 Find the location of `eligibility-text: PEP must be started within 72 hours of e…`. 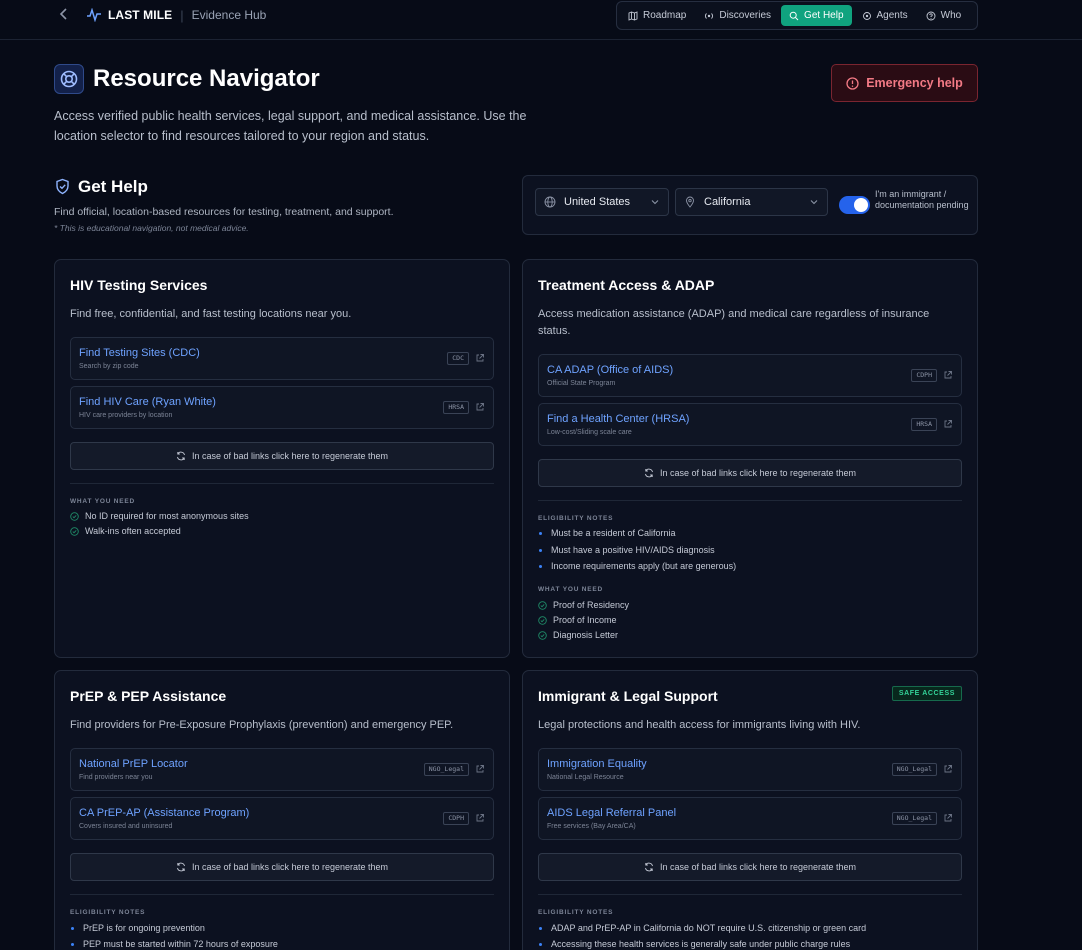

eligibility-text: PEP must be started within 72 hours of e… is located at coordinates (180, 944).